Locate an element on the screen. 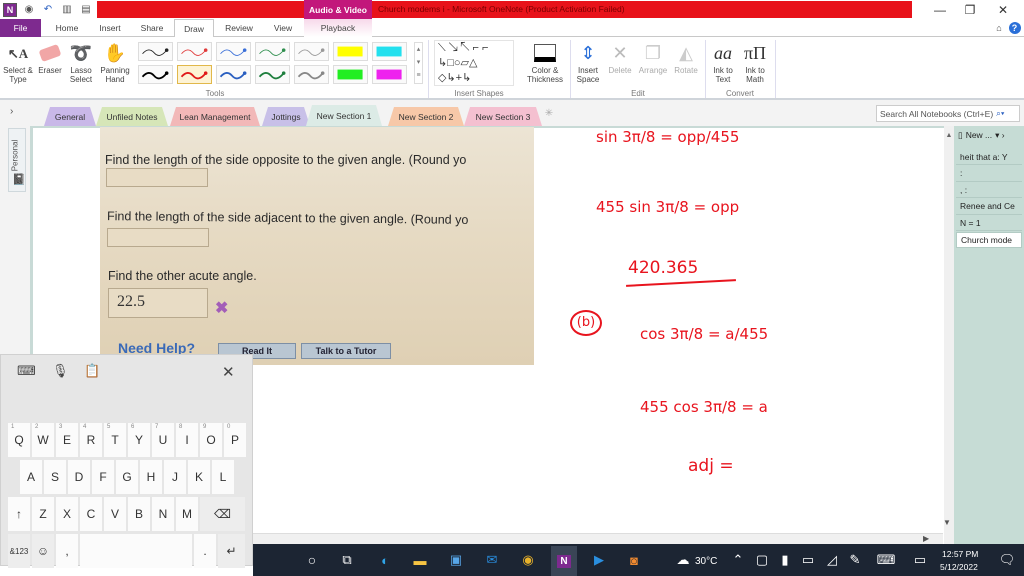 The height and width of the screenshot is (576, 1024). key: V is located at coordinates (115, 514).